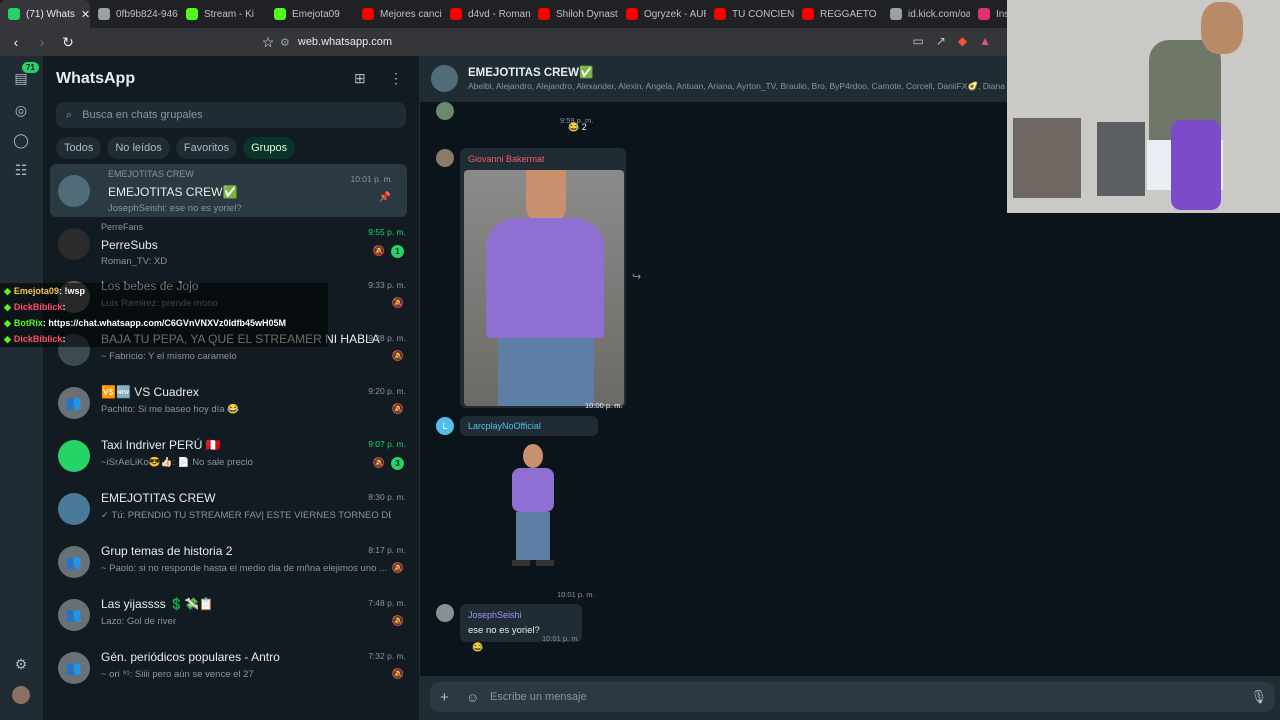  What do you see at coordinates (177, 674) in the screenshot?
I see `chat-preview: ~ ori ⁹¹: Siiii pero aún se vence el 27` at bounding box center [177, 674].